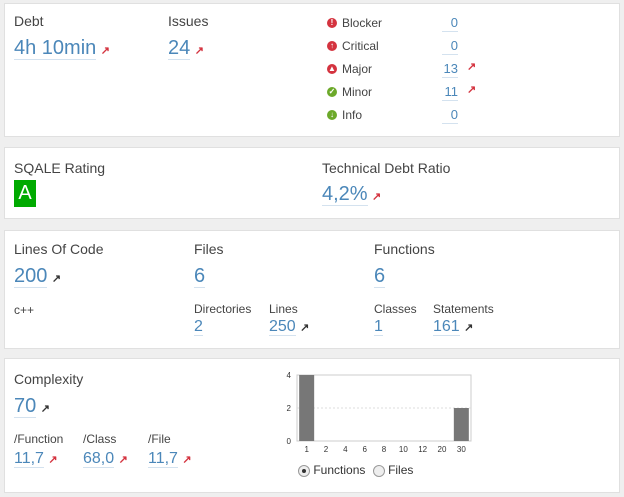 The width and height of the screenshot is (624, 497). Describe the element at coordinates (386, 168) in the screenshot. I see `tdr-label: Technical Debt Ratio` at that location.